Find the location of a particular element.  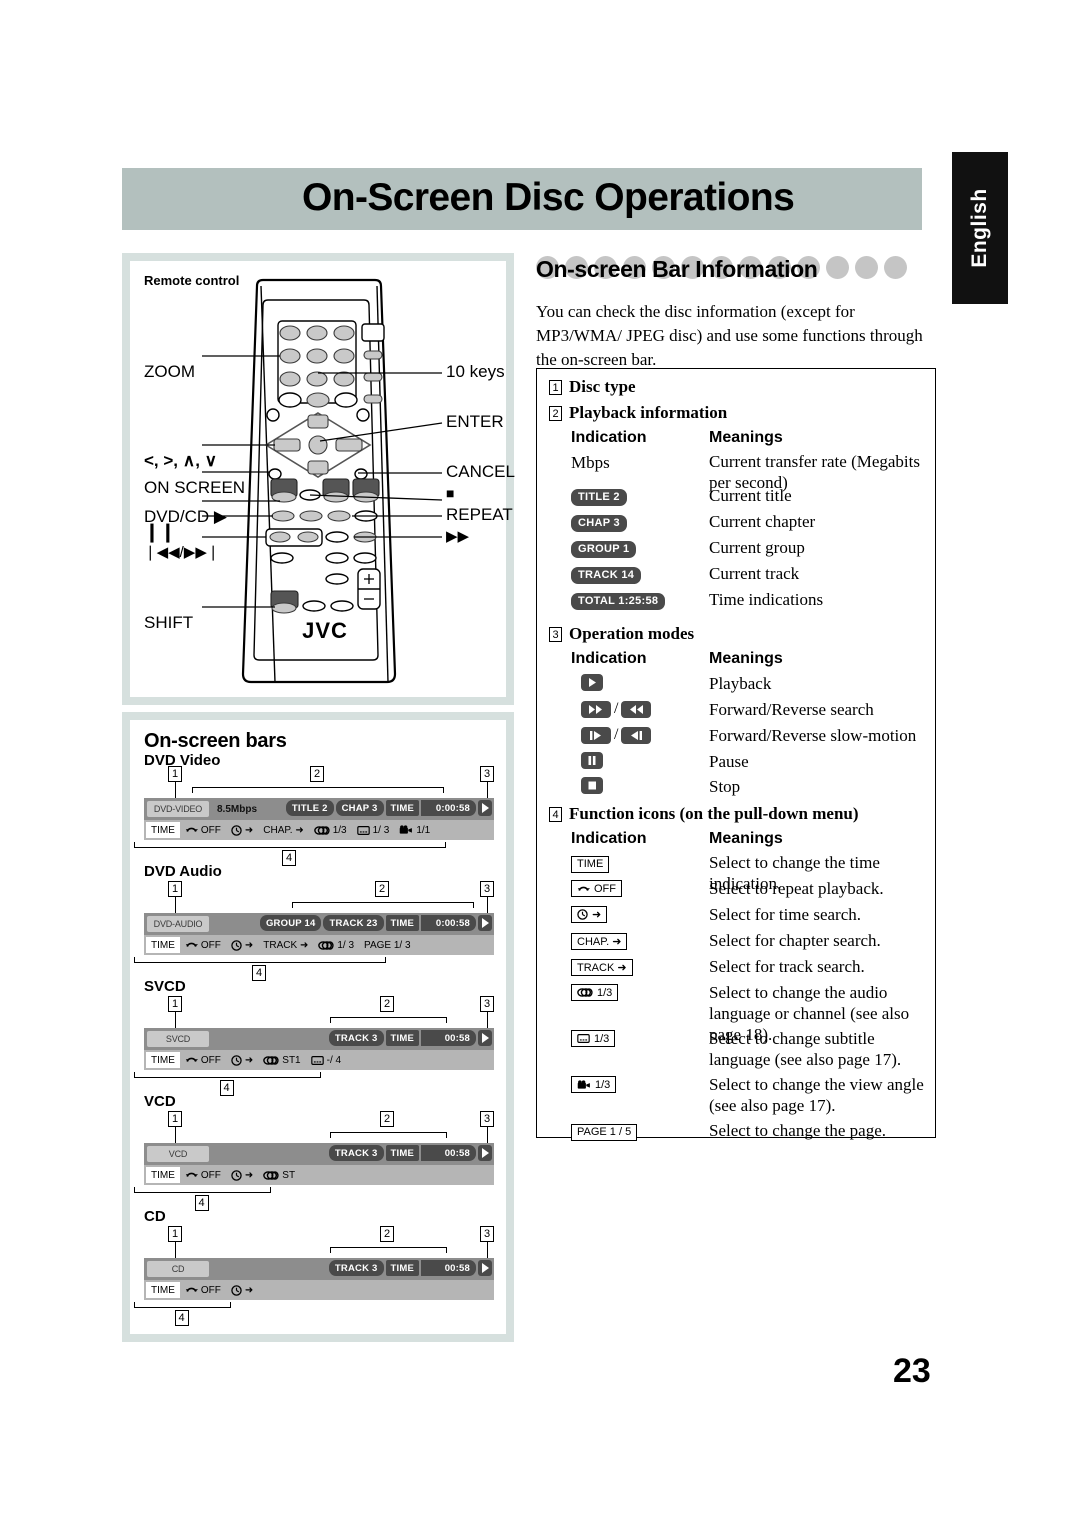

playback-info-group: TITLE 2 CHAP 3 TIME 0:00:58 is located at coordinates (380, 808).